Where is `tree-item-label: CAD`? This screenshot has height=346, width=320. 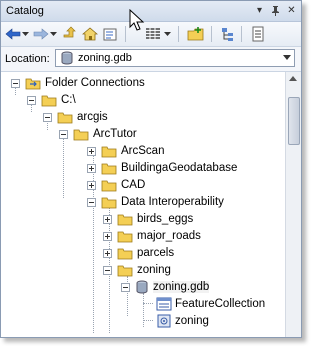 tree-item-label: CAD is located at coordinates (133, 185).